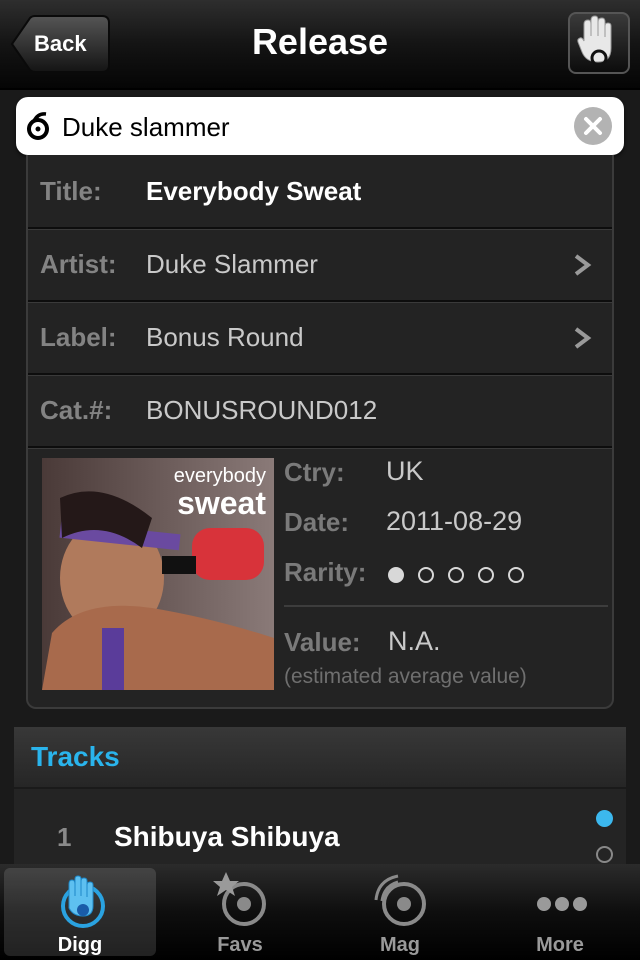 The width and height of the screenshot is (640, 960). Describe the element at coordinates (400, 945) in the screenshot. I see `tab-mag-label: Mag` at that location.